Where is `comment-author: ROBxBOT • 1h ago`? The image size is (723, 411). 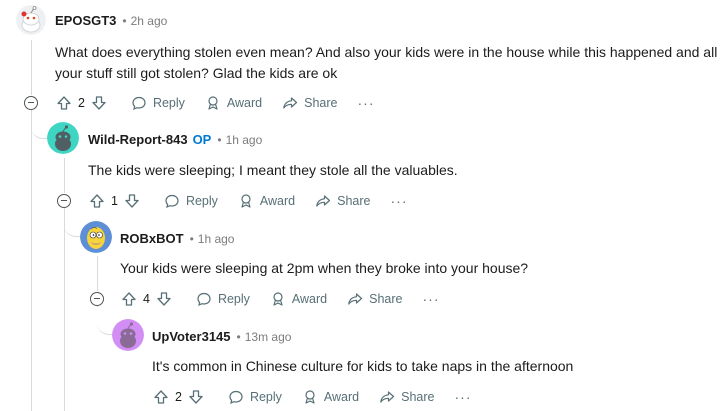
comment-author: ROBxBOT • 1h ago is located at coordinates (177, 238).